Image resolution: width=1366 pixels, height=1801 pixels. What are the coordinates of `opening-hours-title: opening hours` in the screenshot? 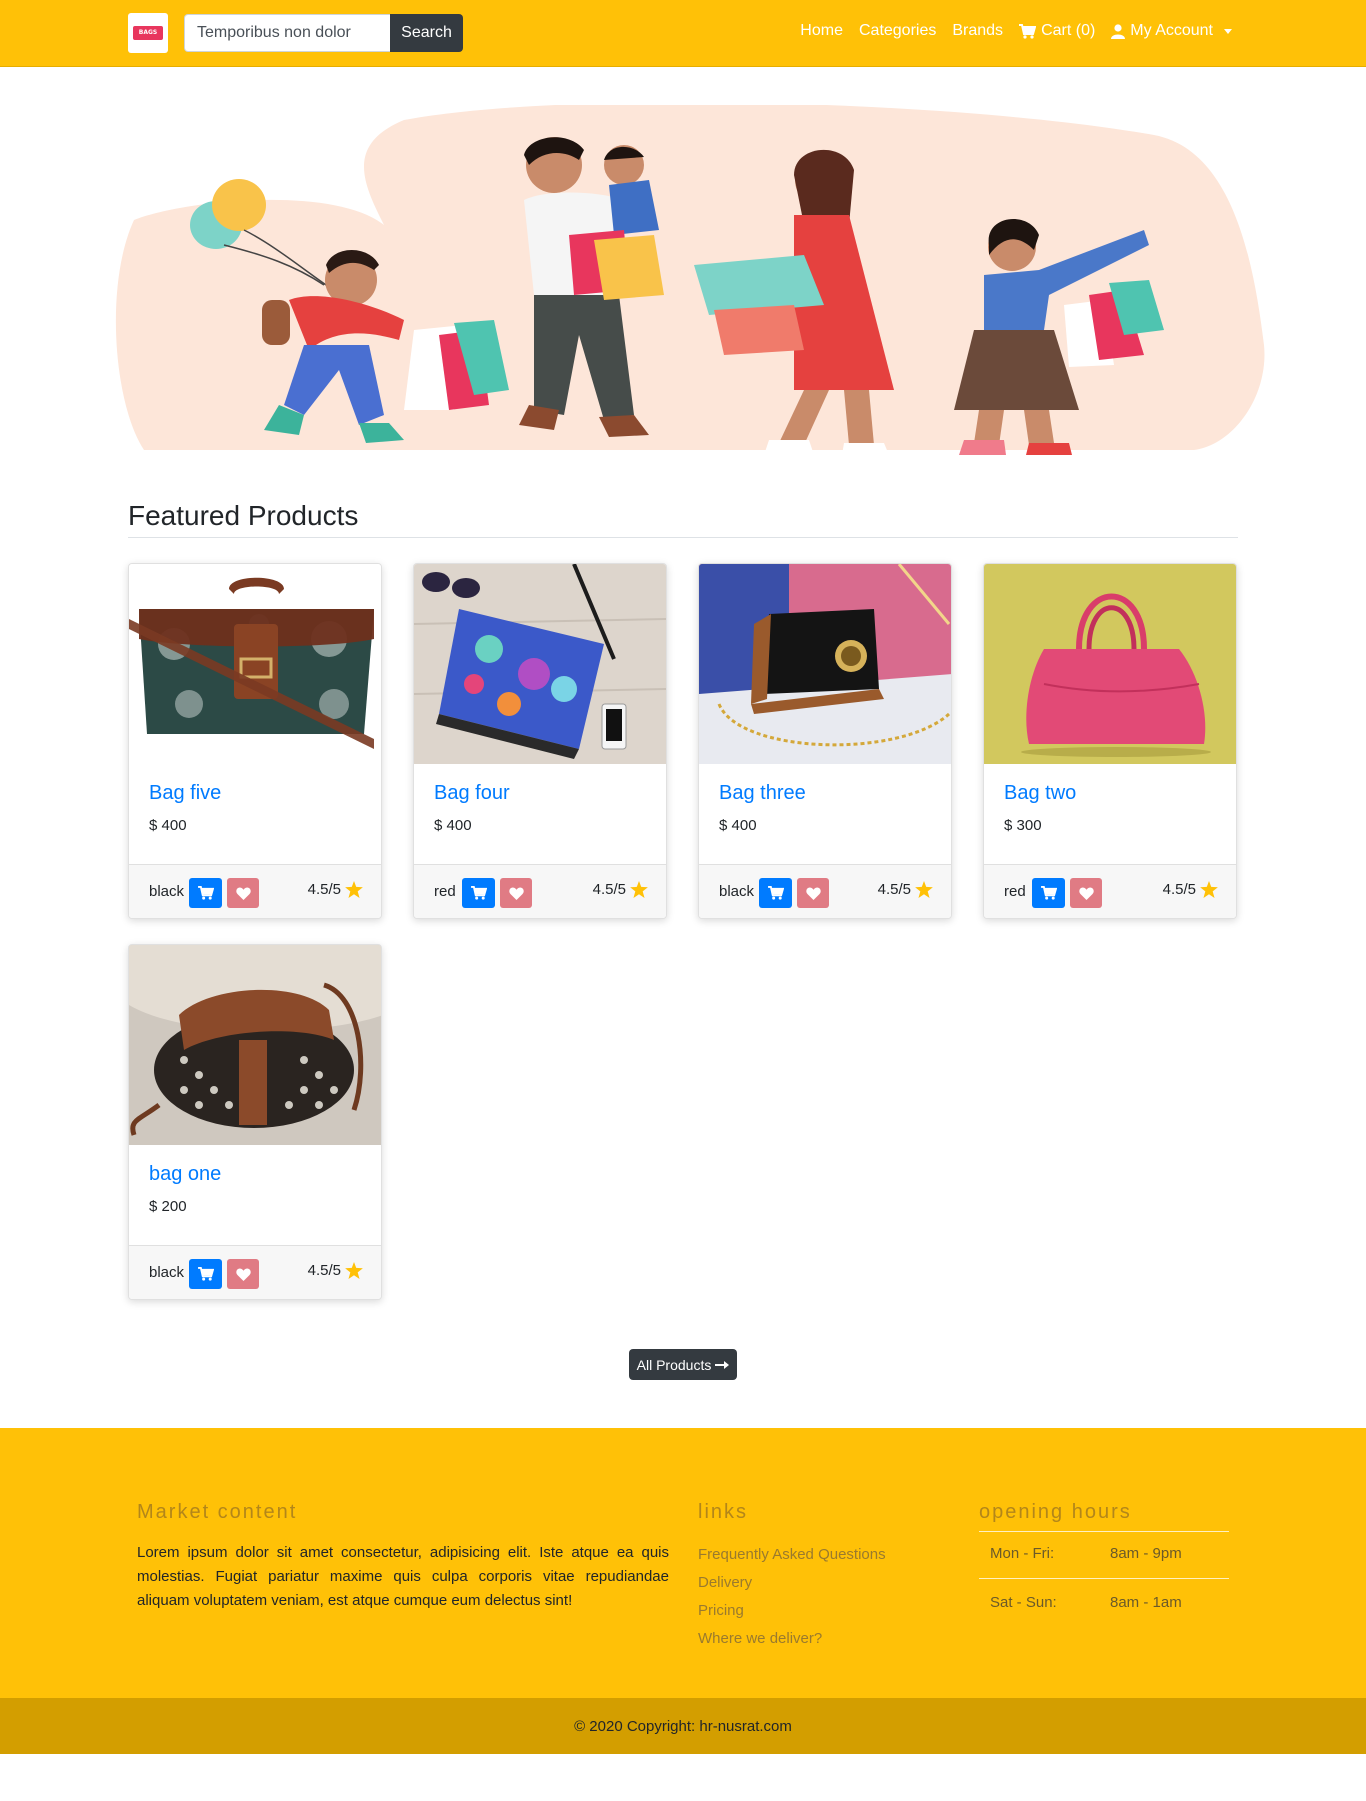 It's located at (1055, 1512).